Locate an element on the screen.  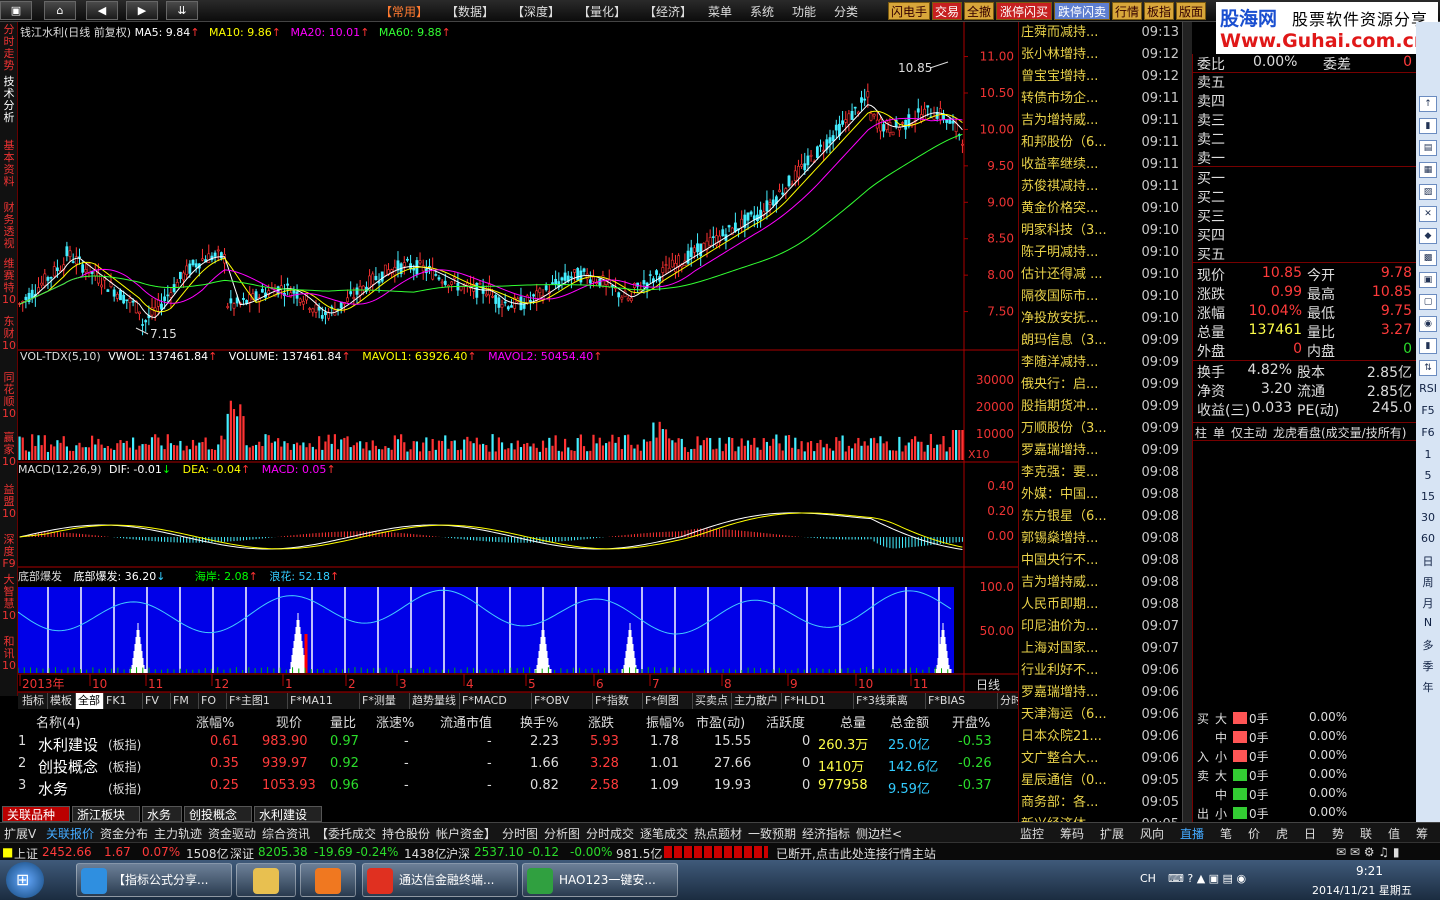
quote-subtab-3: 龙虎看盘(成交量/技所有) is located at coordinates (1339, 432).